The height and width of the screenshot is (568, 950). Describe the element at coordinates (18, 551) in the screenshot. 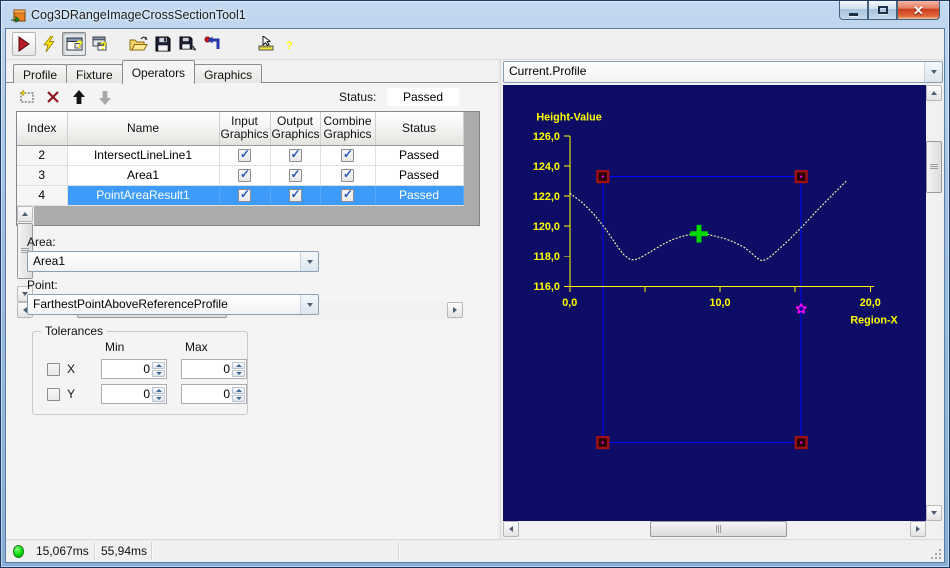

I see `tool-status-indicator-icon` at that location.